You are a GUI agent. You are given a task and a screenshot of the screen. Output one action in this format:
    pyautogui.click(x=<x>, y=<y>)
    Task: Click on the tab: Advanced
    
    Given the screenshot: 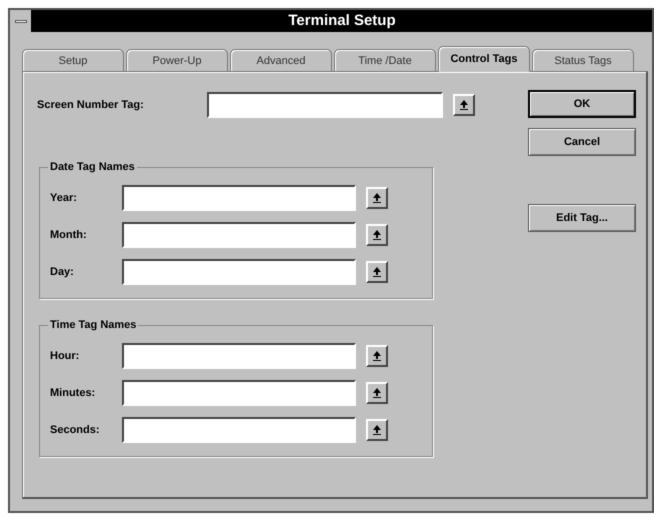 What is the action you would take?
    pyautogui.click(x=281, y=60)
    